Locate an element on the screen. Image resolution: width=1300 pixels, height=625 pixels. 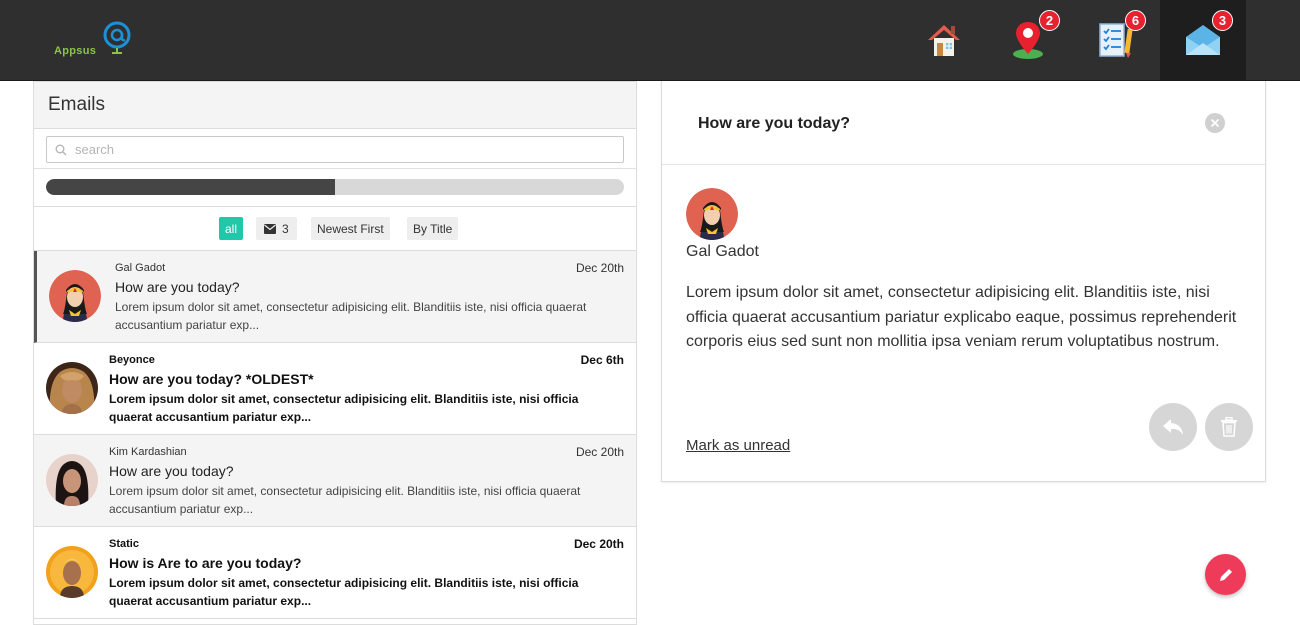
kim-photo-avatar is located at coordinates (72, 480).